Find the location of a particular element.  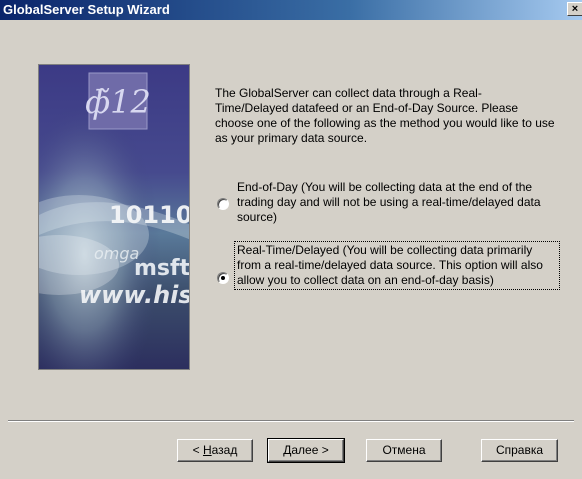

overlay-word-3: www.histor is located at coordinates (134, 295).